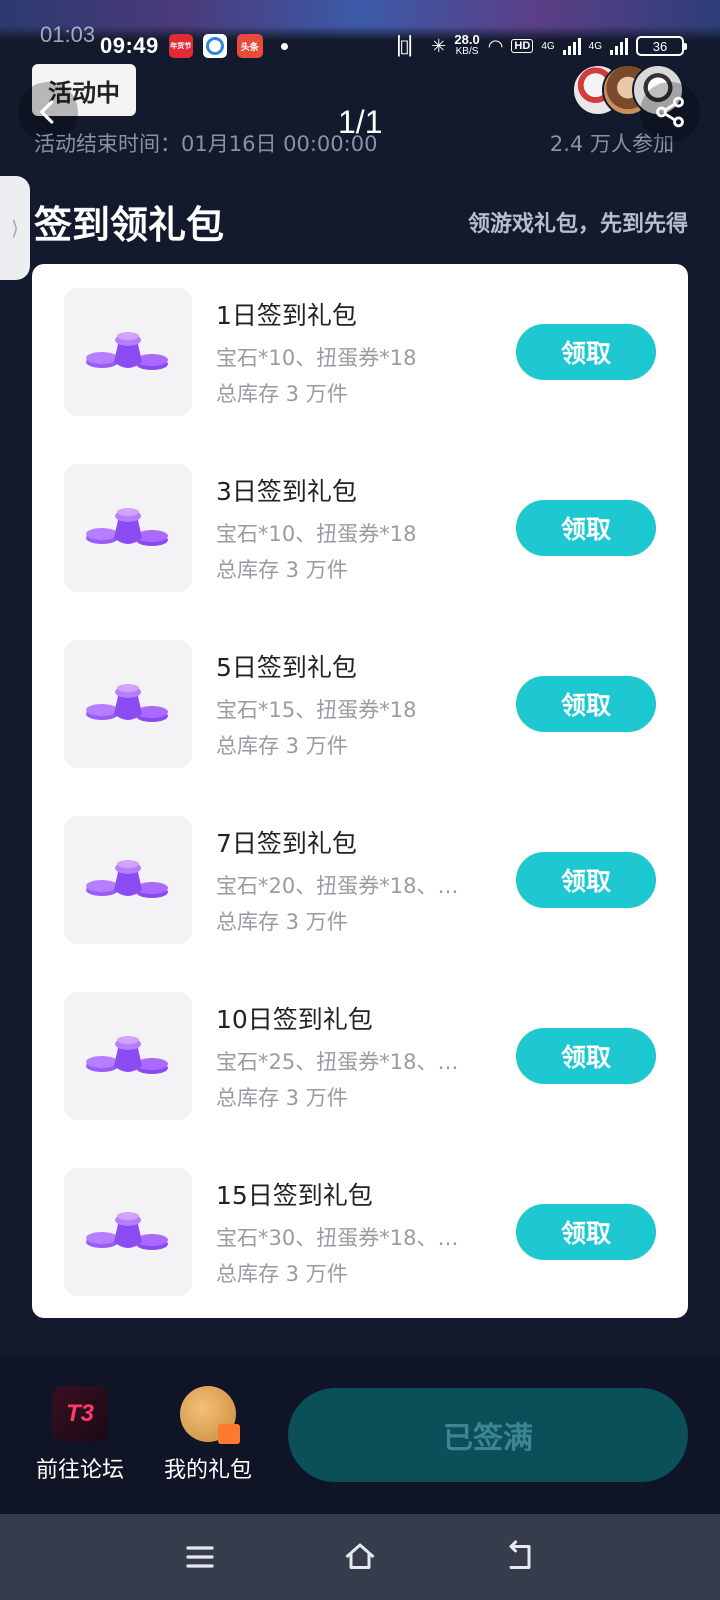 This screenshot has width=720, height=1600. Describe the element at coordinates (210, 1415) in the screenshot. I see `gift-box-icon` at that location.